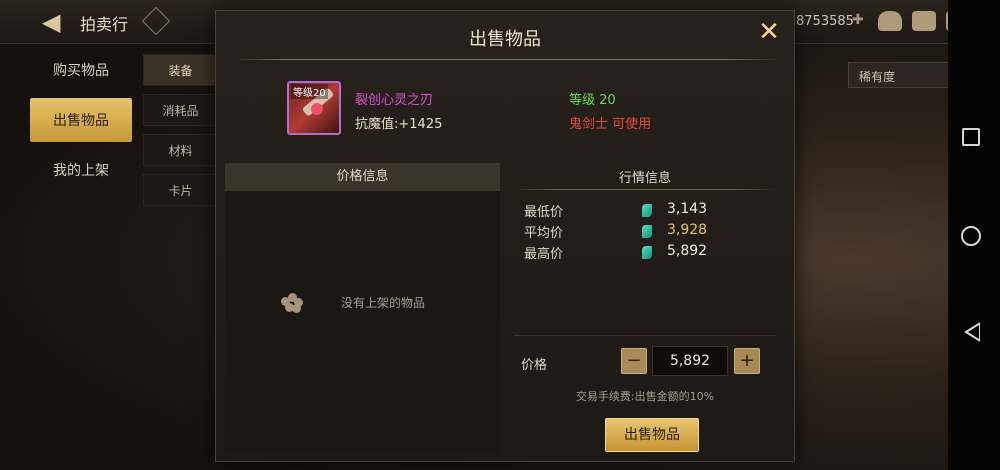 This screenshot has width=1000, height=470. I want to click on dialog-title: 出售物品, so click(505, 39).